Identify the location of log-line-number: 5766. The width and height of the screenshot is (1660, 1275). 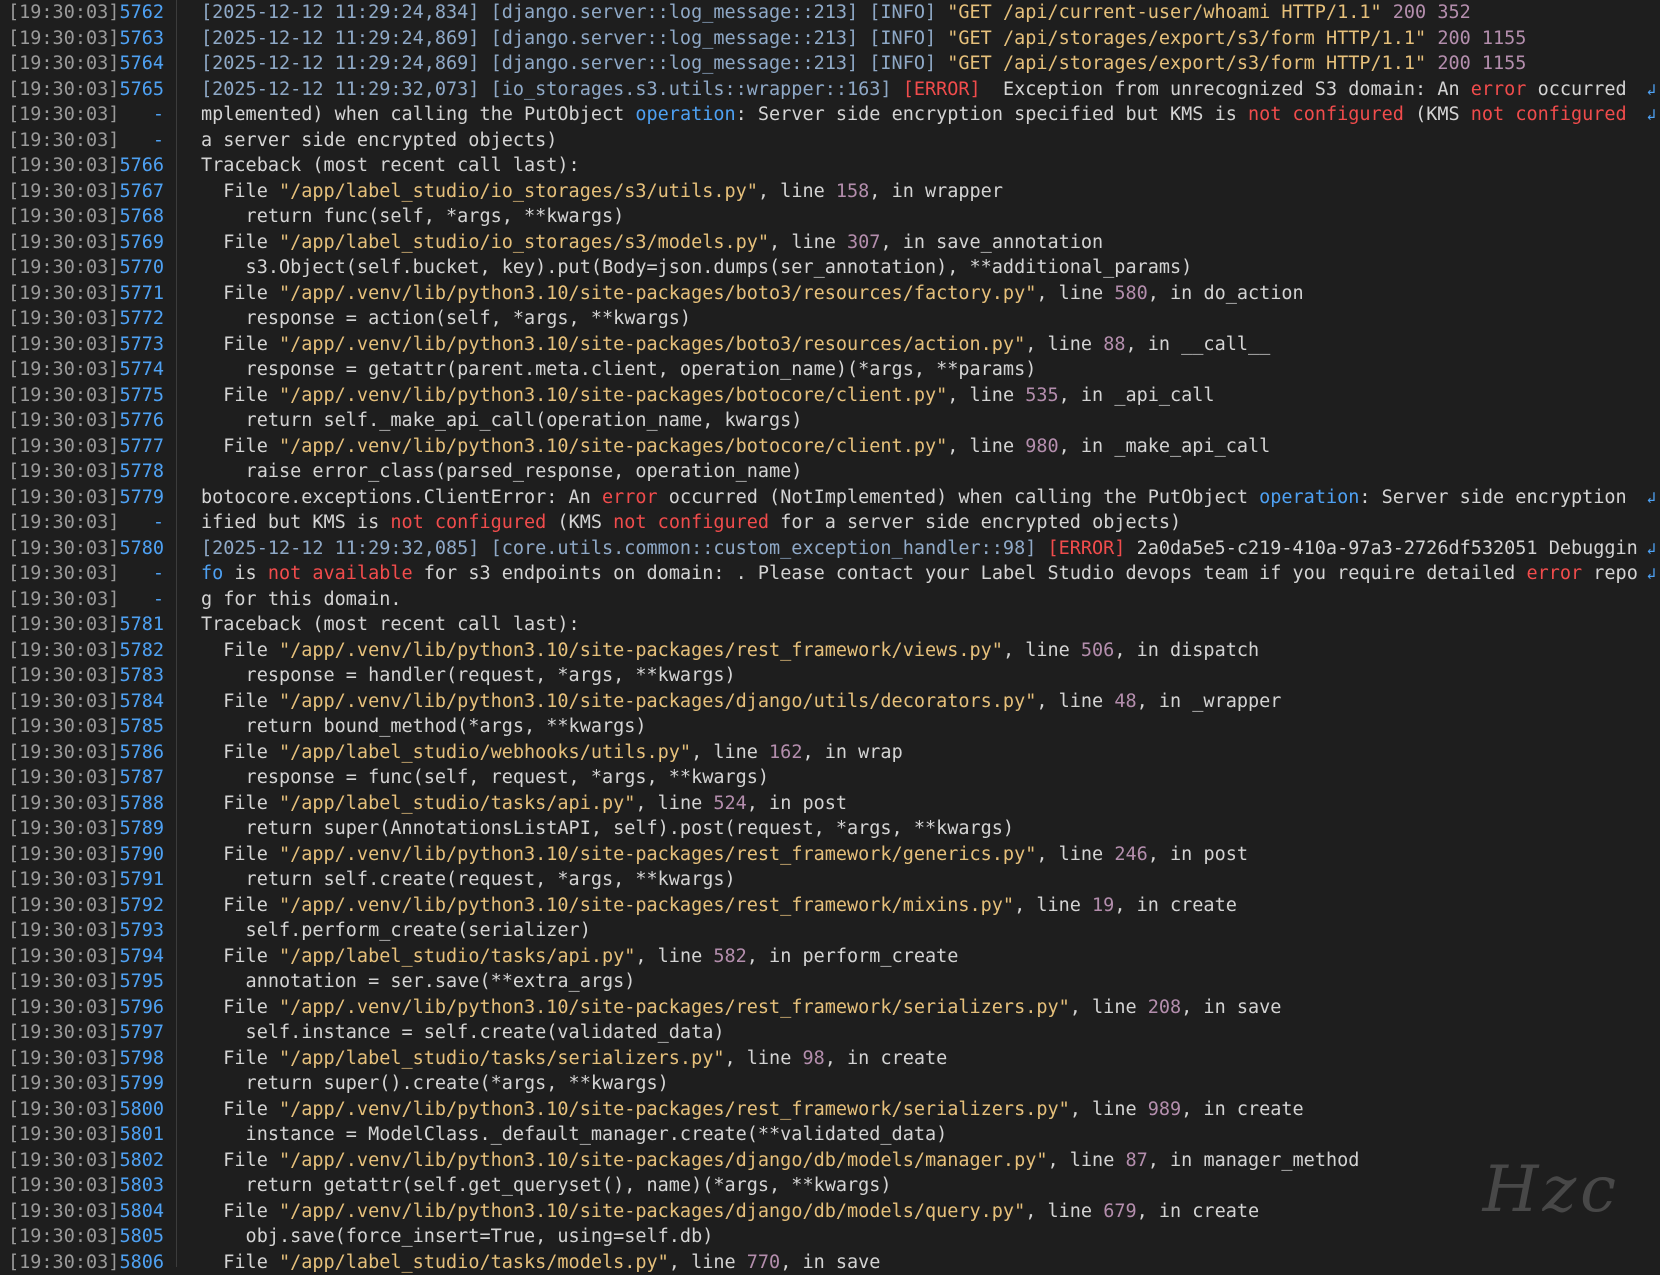
(136, 166).